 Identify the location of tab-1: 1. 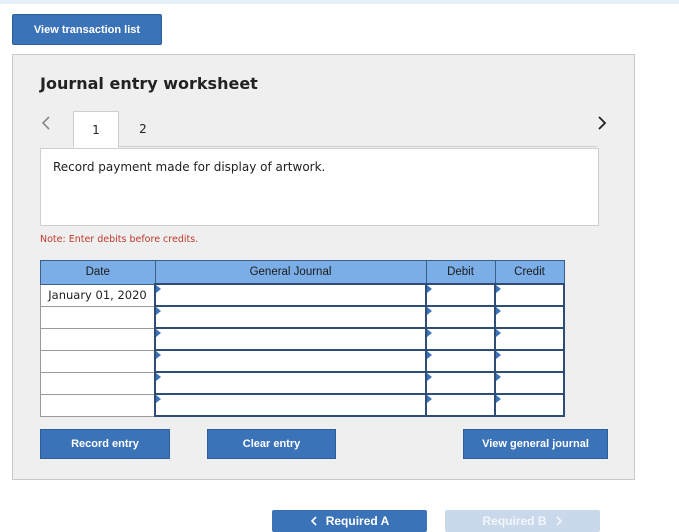
(96, 129).